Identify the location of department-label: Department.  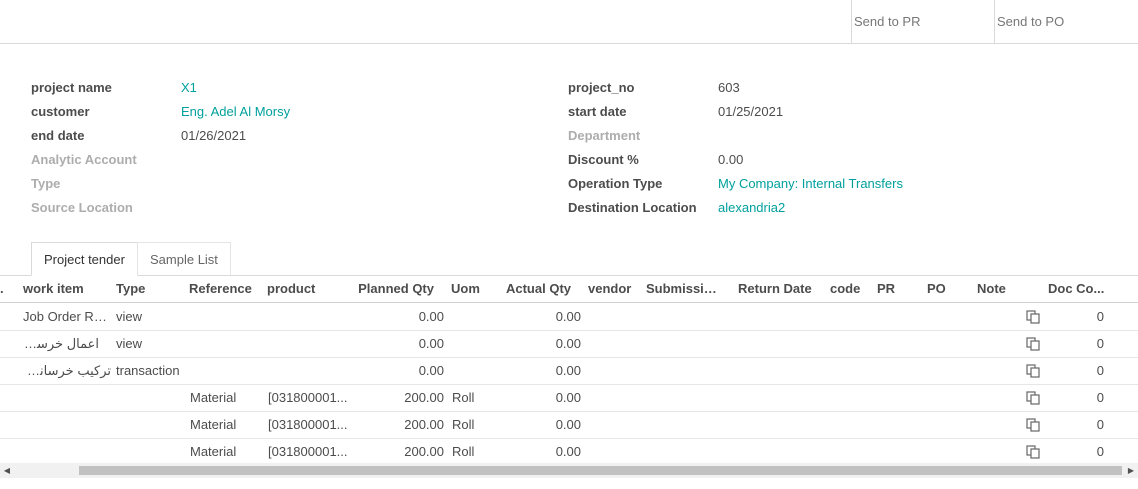
(604, 135).